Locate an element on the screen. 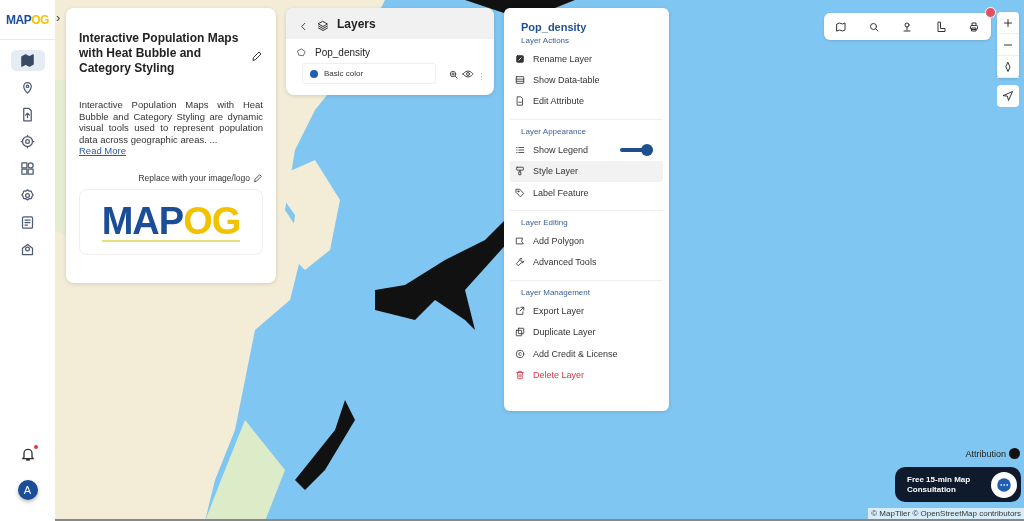 The width and height of the screenshot is (1024, 521). wrench-icon is located at coordinates (520, 262).